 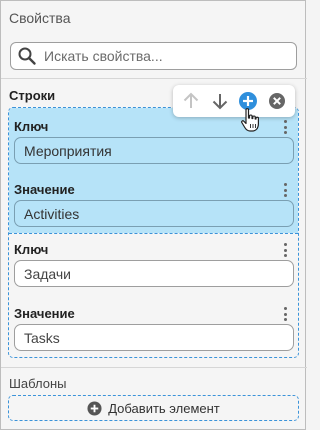 What do you see at coordinates (164, 408) in the screenshot?
I see `add-item-label: Добавить элемент` at bounding box center [164, 408].